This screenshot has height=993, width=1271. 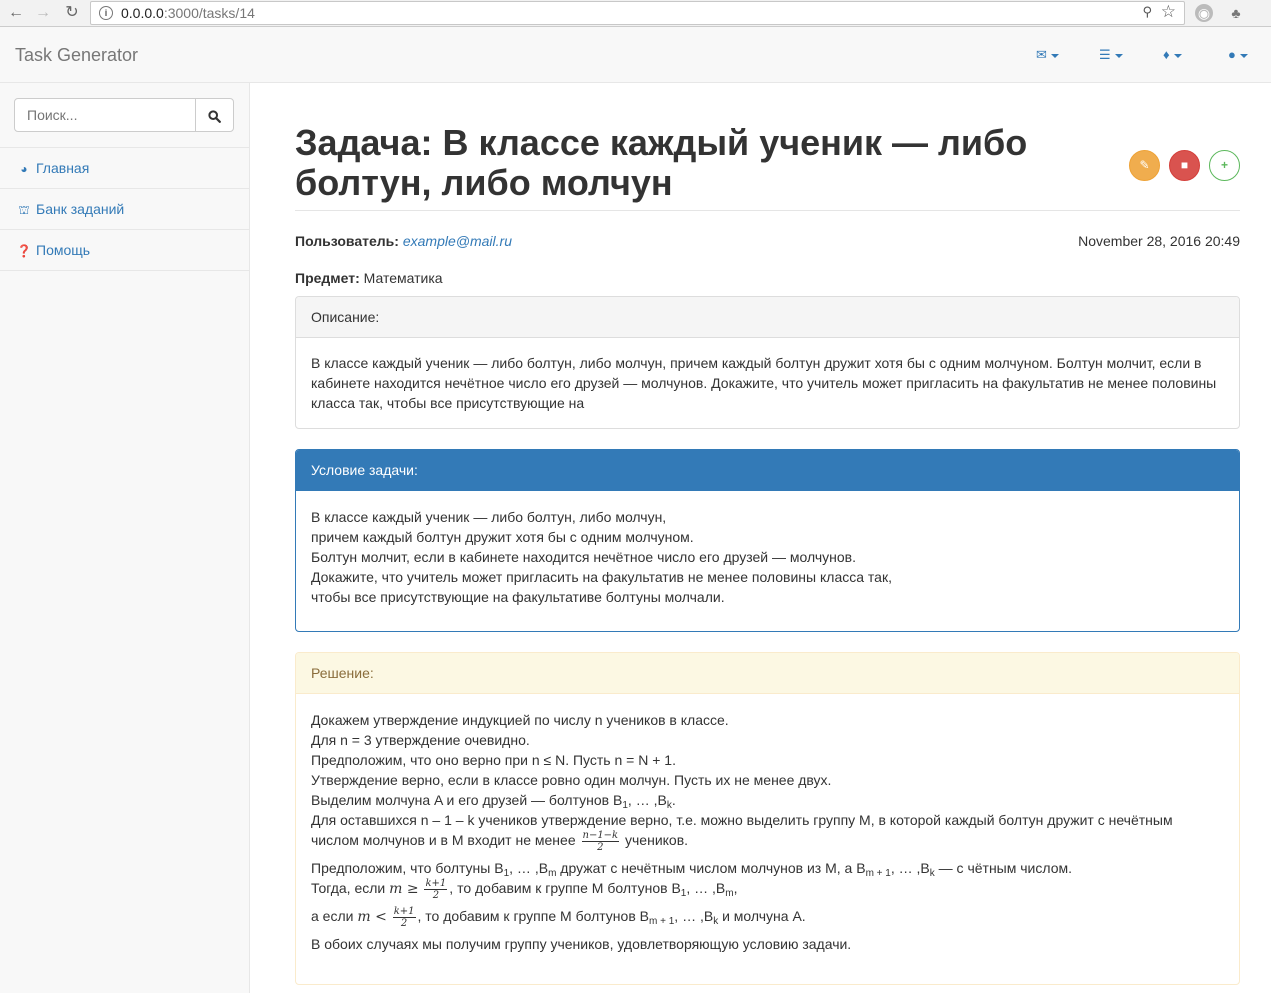 What do you see at coordinates (767, 470) in the screenshot?
I see `condition-header: Условие задачи:` at bounding box center [767, 470].